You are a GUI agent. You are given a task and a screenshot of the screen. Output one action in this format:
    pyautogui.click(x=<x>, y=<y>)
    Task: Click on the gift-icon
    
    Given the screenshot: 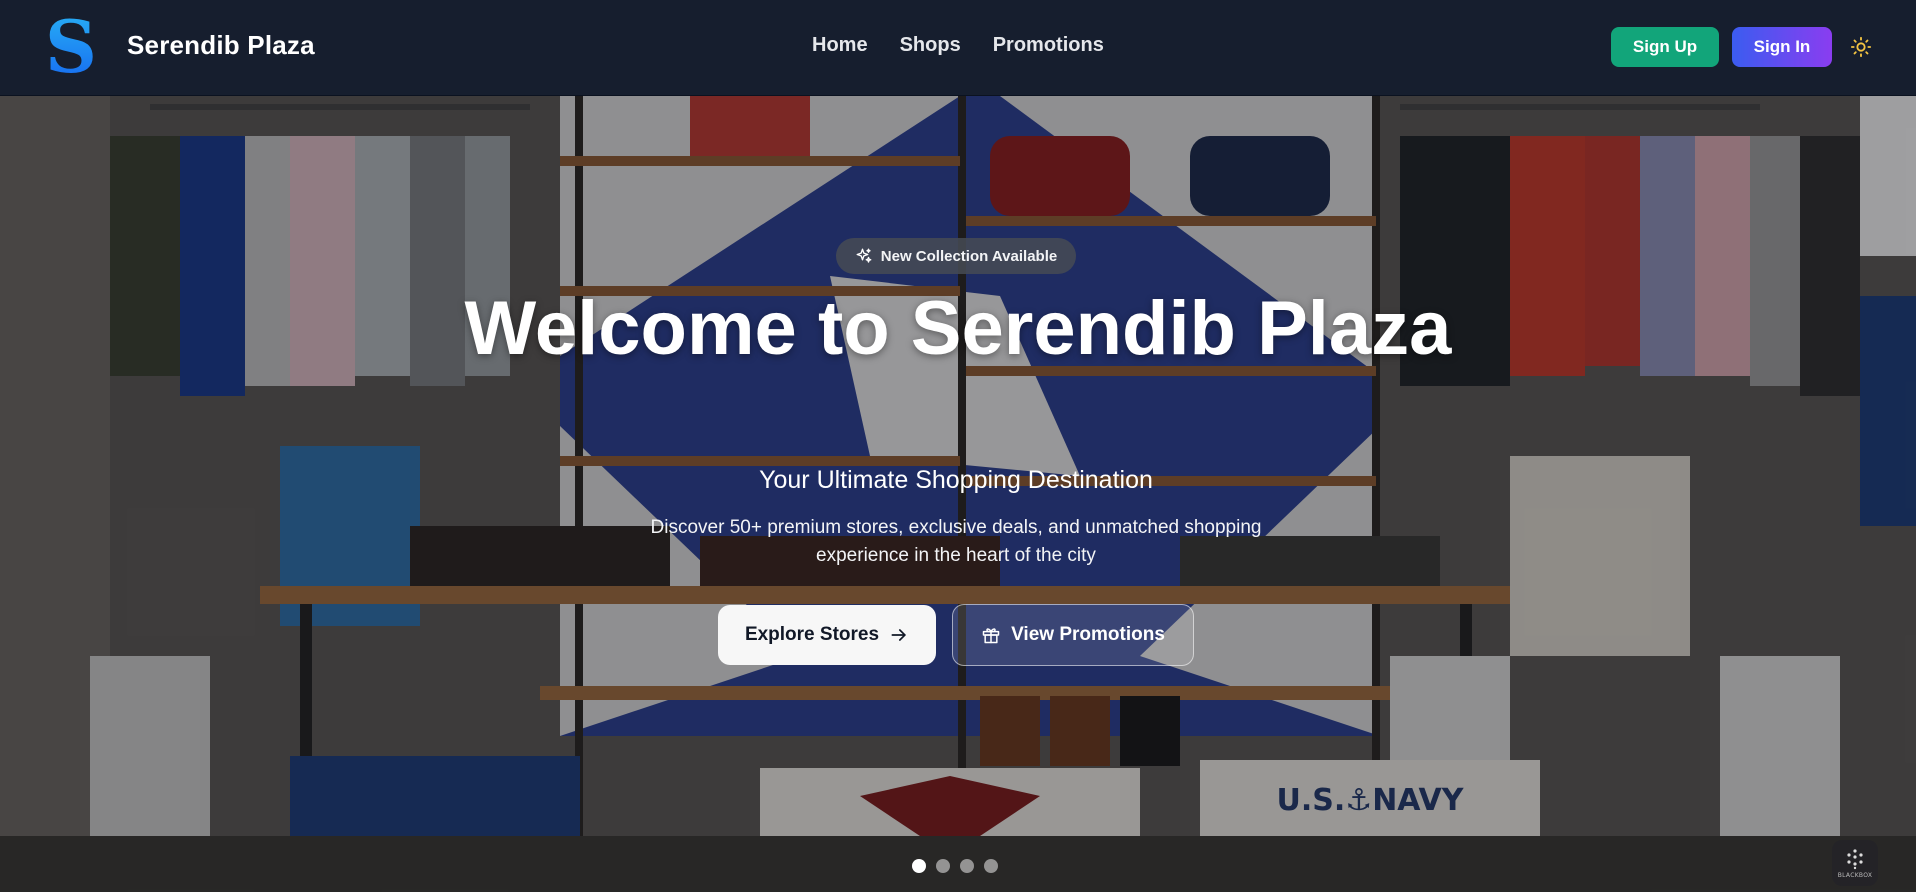 What is the action you would take?
    pyautogui.click(x=991, y=636)
    